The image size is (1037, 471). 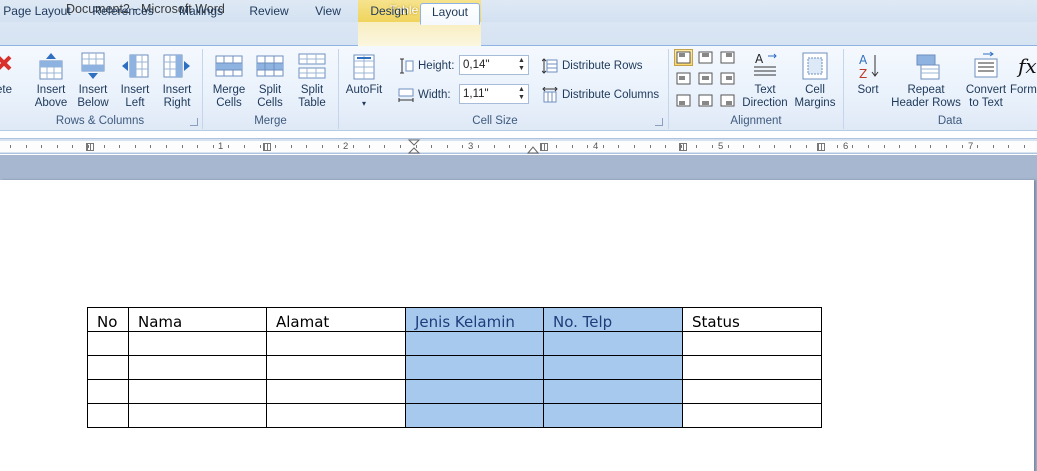 What do you see at coordinates (406, 95) in the screenshot?
I see `column-width-icon` at bounding box center [406, 95].